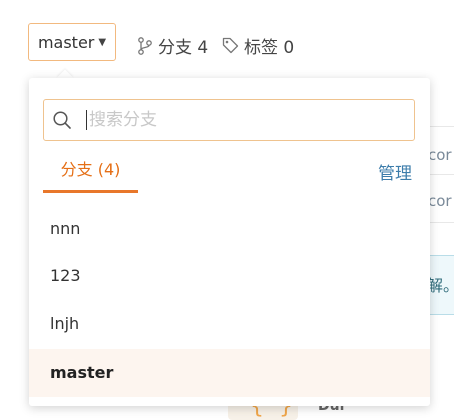  What do you see at coordinates (65, 323) in the screenshot?
I see `branch-name: lnjh` at bounding box center [65, 323].